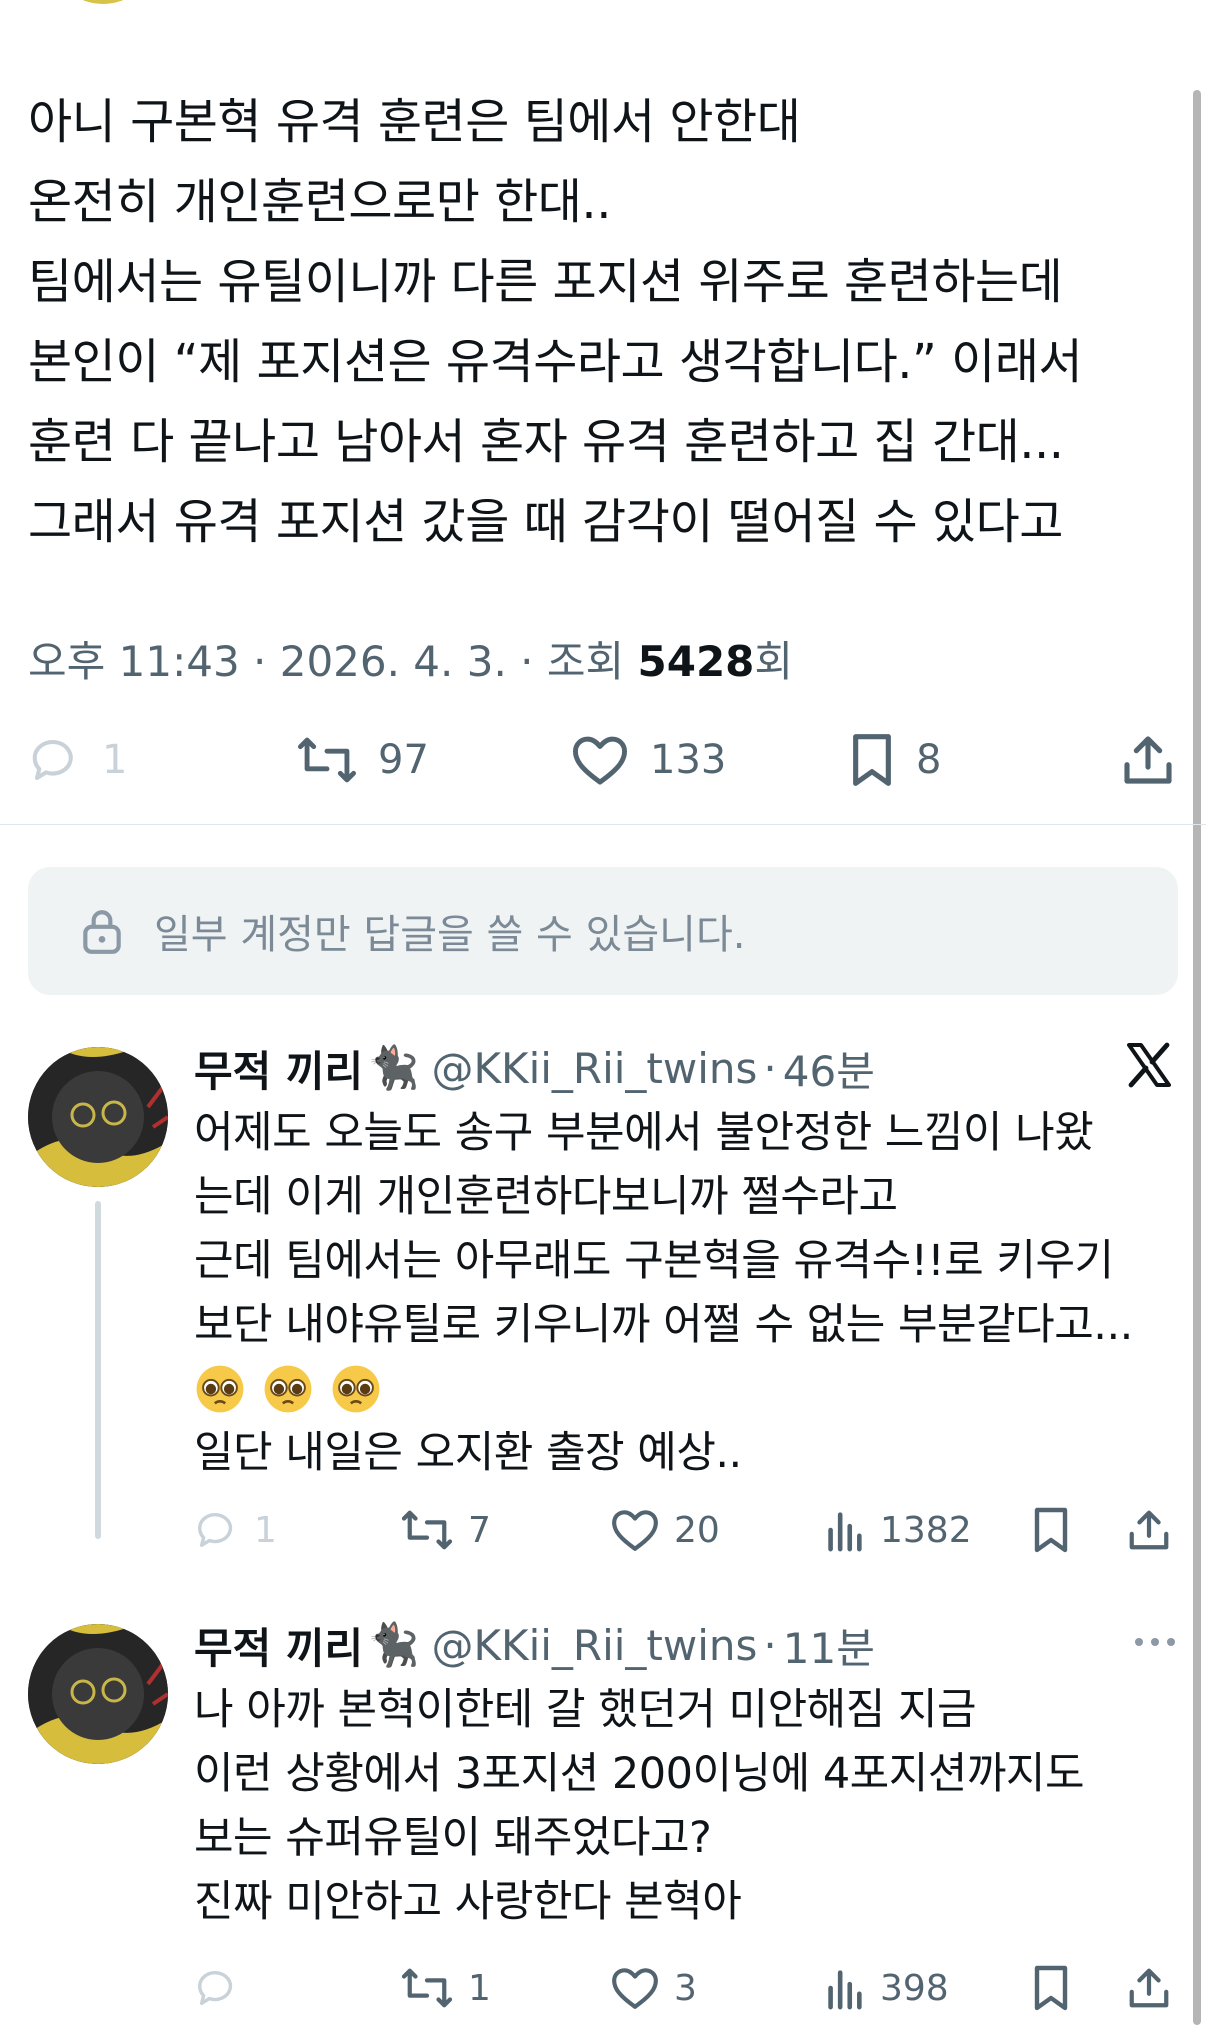 Image resolution: width=1206 pixels, height=2025 pixels. What do you see at coordinates (648, 760) in the screenshot?
I see `like-button: 133` at bounding box center [648, 760].